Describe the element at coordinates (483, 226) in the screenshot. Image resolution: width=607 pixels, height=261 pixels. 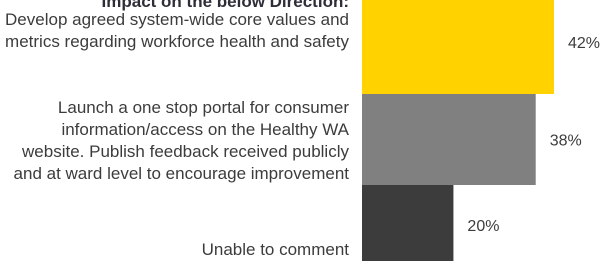
I see `bar-value-label: 20%` at that location.